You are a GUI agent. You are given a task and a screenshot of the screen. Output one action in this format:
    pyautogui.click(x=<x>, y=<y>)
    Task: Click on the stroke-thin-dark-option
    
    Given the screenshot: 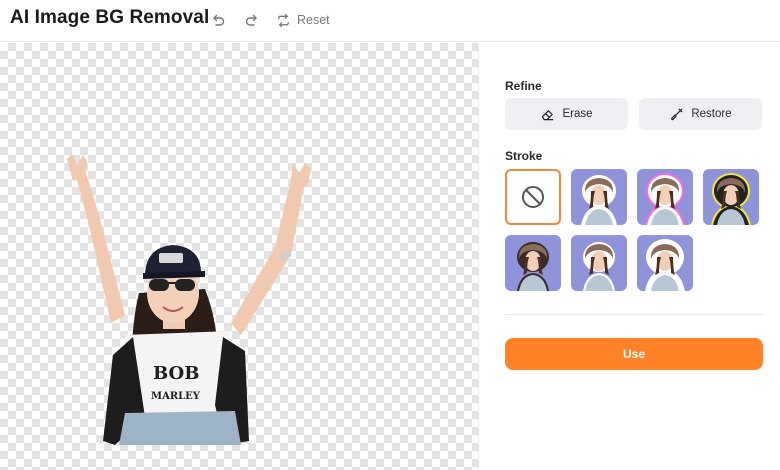 What is the action you would take?
    pyautogui.click(x=533, y=263)
    